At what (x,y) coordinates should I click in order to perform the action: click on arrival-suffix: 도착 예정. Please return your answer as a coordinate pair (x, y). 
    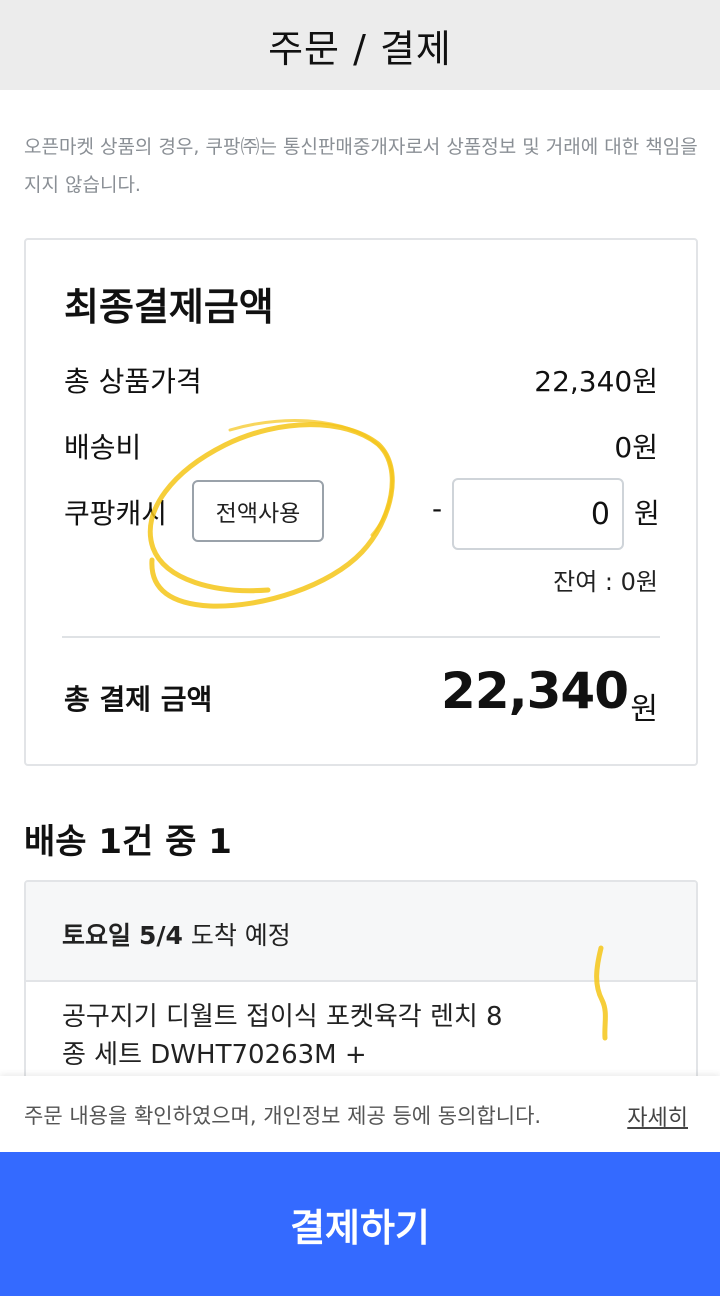
    Looking at the image, I should click on (240, 935).